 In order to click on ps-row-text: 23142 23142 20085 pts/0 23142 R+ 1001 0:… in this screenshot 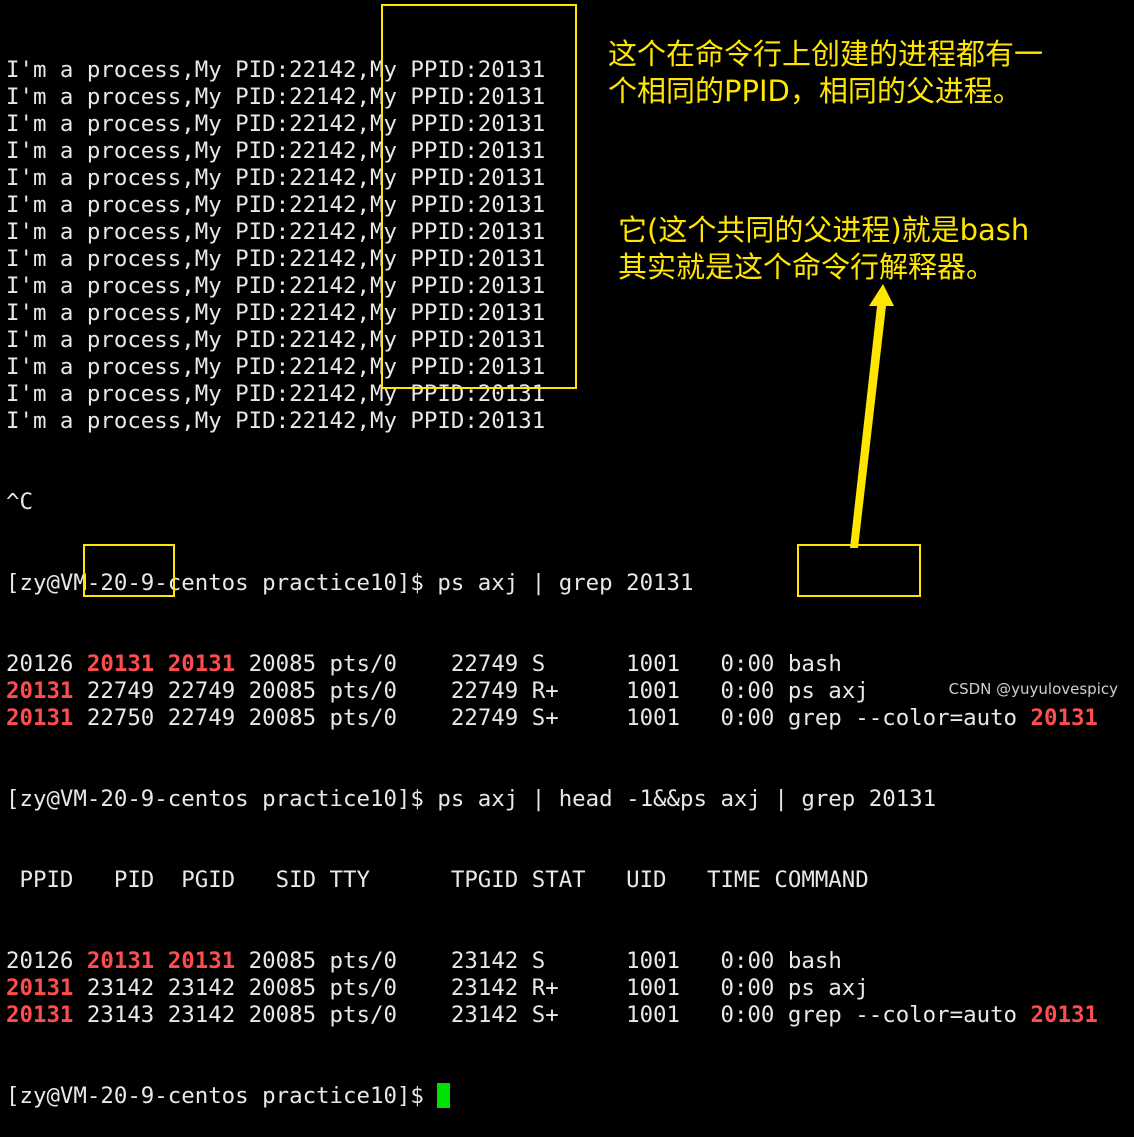, I will do `click(471, 988)`.